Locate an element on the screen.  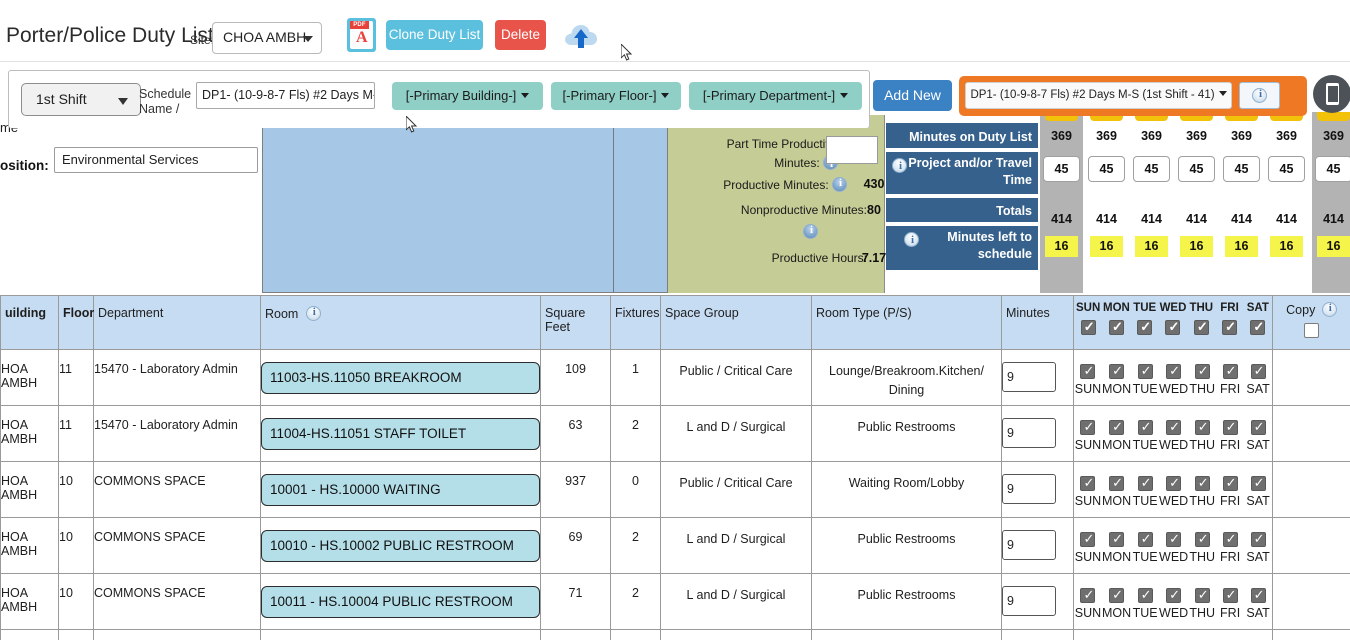
day-header-tue: TUE is located at coordinates (1145, 322).